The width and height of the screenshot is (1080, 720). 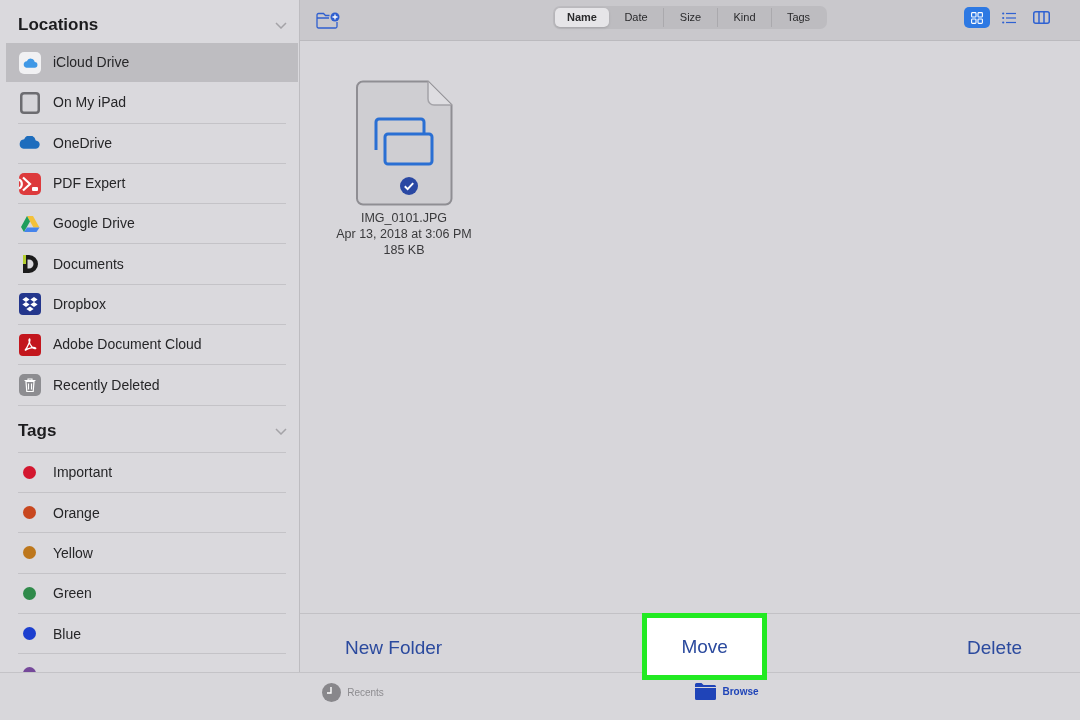 I want to click on section-heading: Locations, so click(x=58, y=25).